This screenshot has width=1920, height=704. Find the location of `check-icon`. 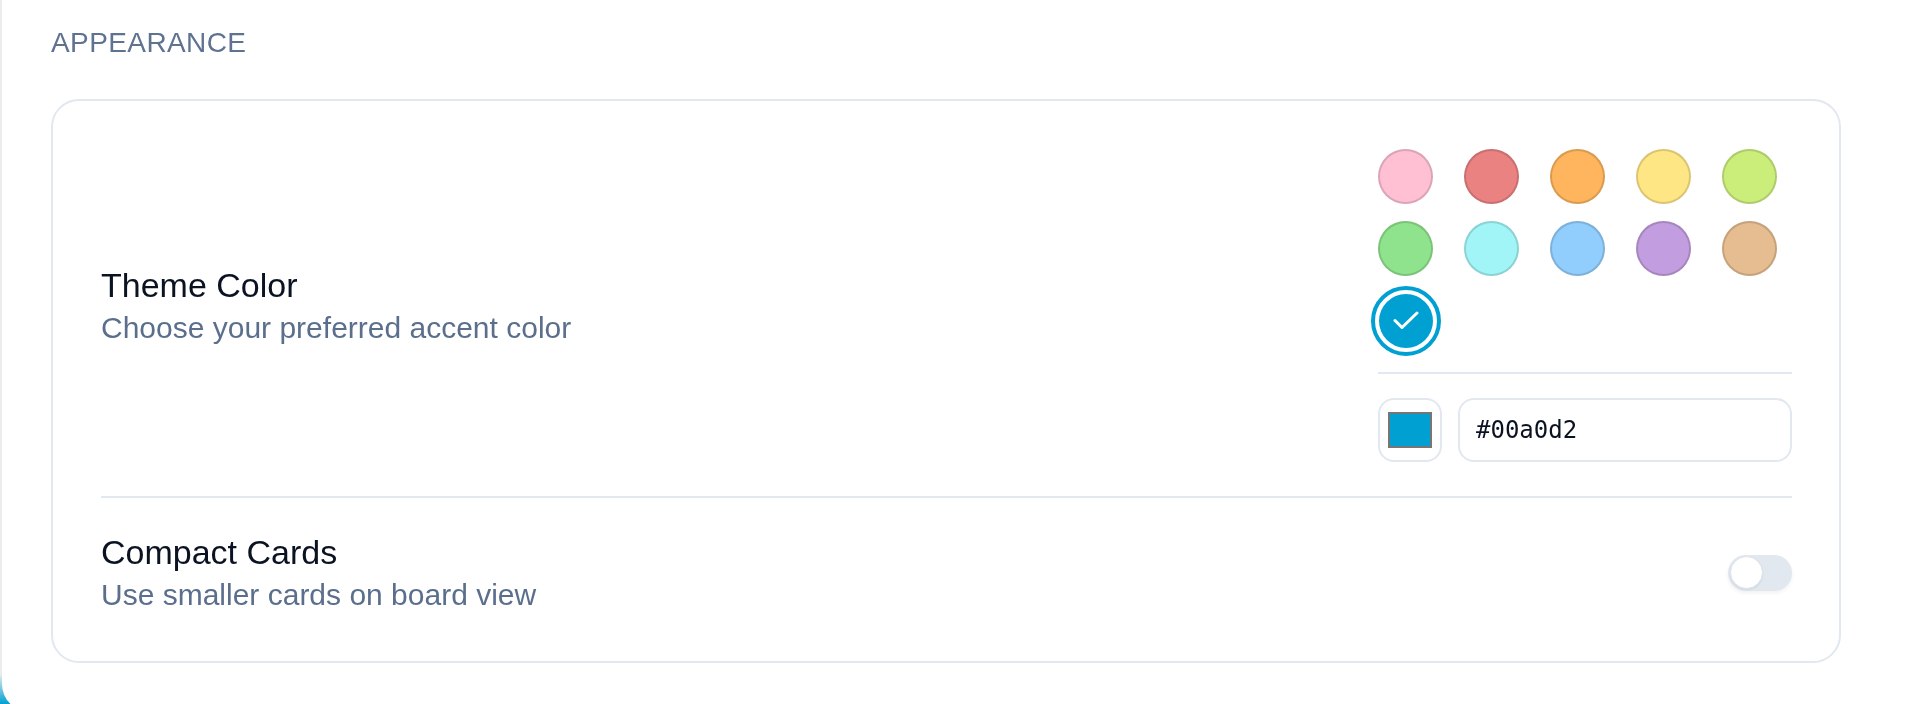

check-icon is located at coordinates (1405, 320).